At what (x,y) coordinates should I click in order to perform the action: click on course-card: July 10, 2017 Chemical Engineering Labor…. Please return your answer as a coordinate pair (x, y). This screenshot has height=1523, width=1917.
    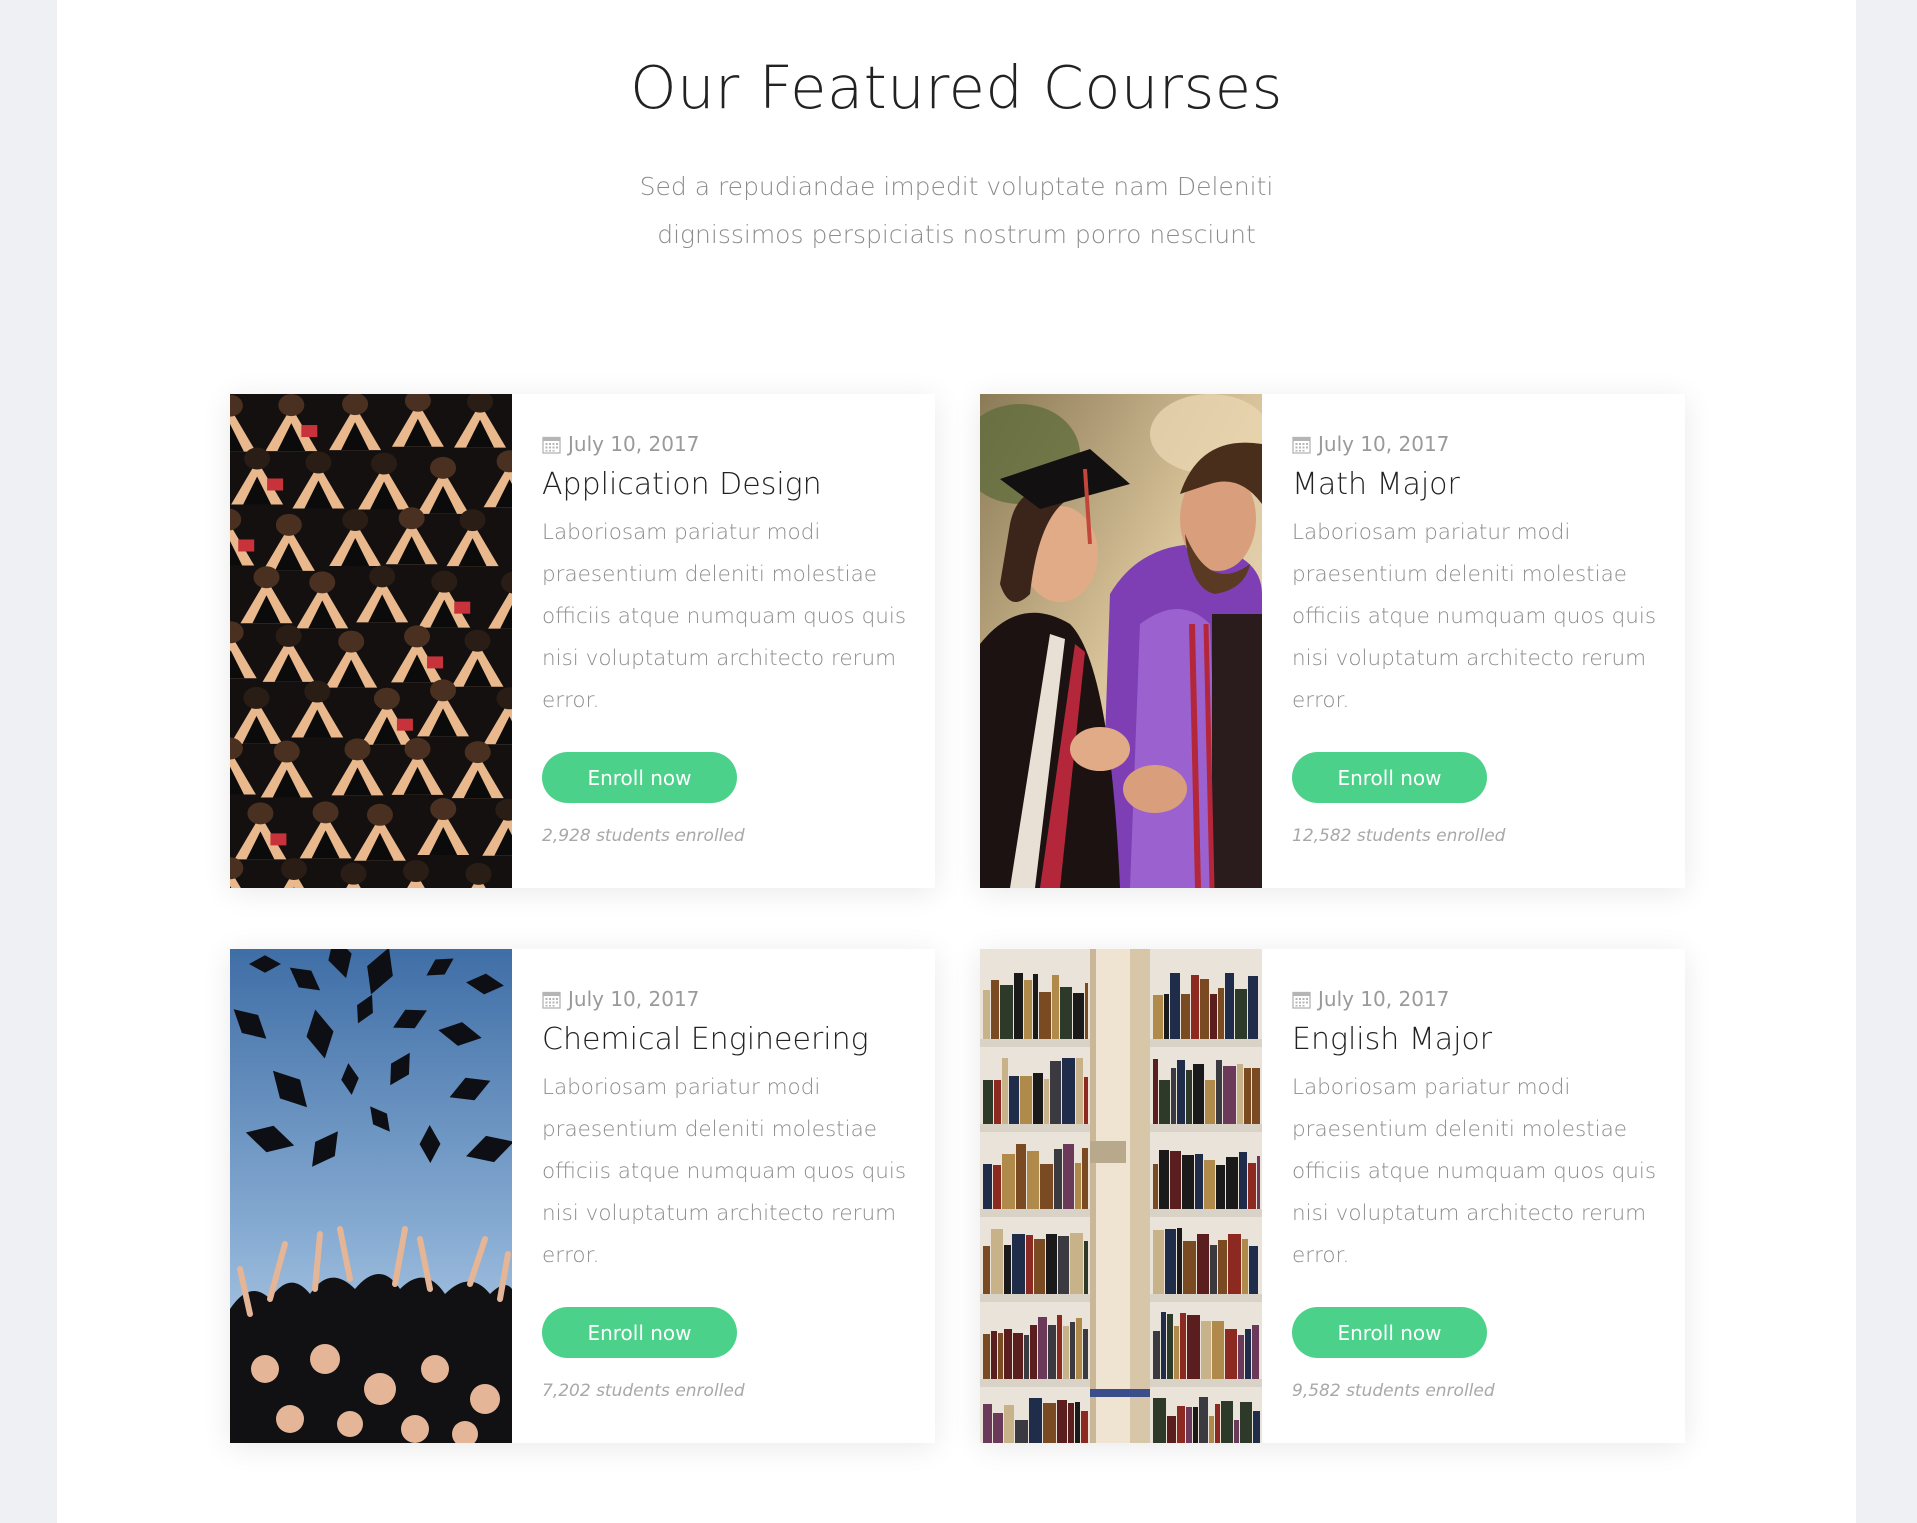
    Looking at the image, I should click on (582, 1196).